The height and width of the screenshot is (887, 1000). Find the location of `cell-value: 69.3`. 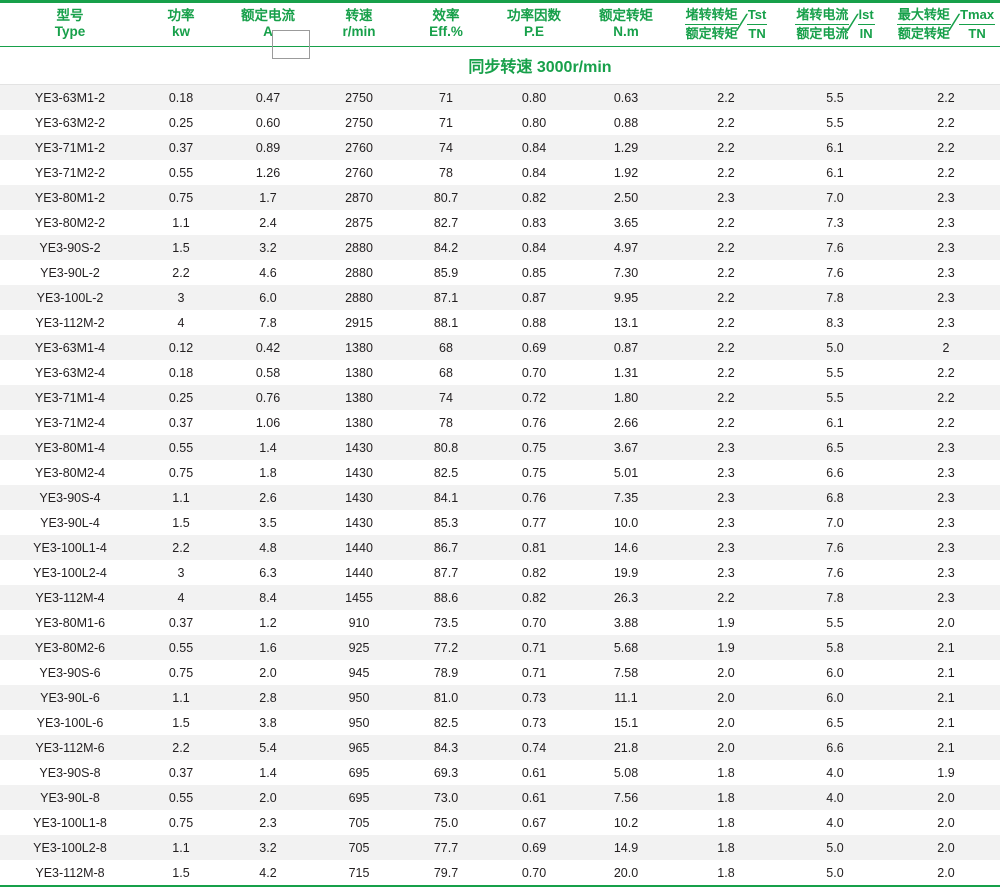

cell-value: 69.3 is located at coordinates (446, 773).